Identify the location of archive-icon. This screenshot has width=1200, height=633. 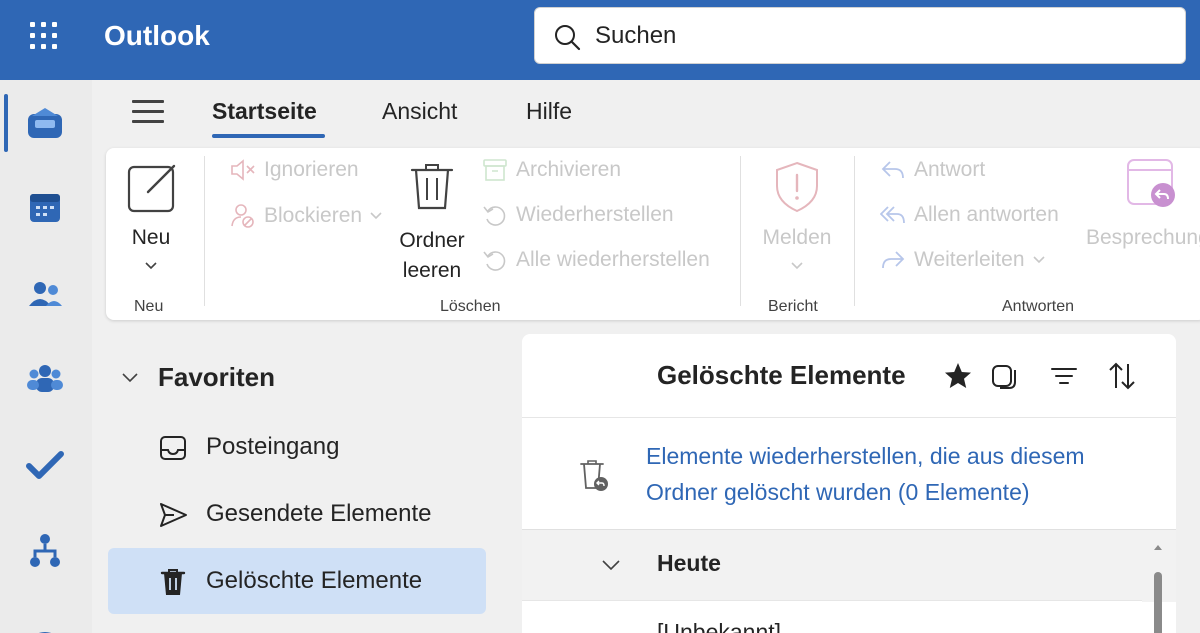
(495, 170).